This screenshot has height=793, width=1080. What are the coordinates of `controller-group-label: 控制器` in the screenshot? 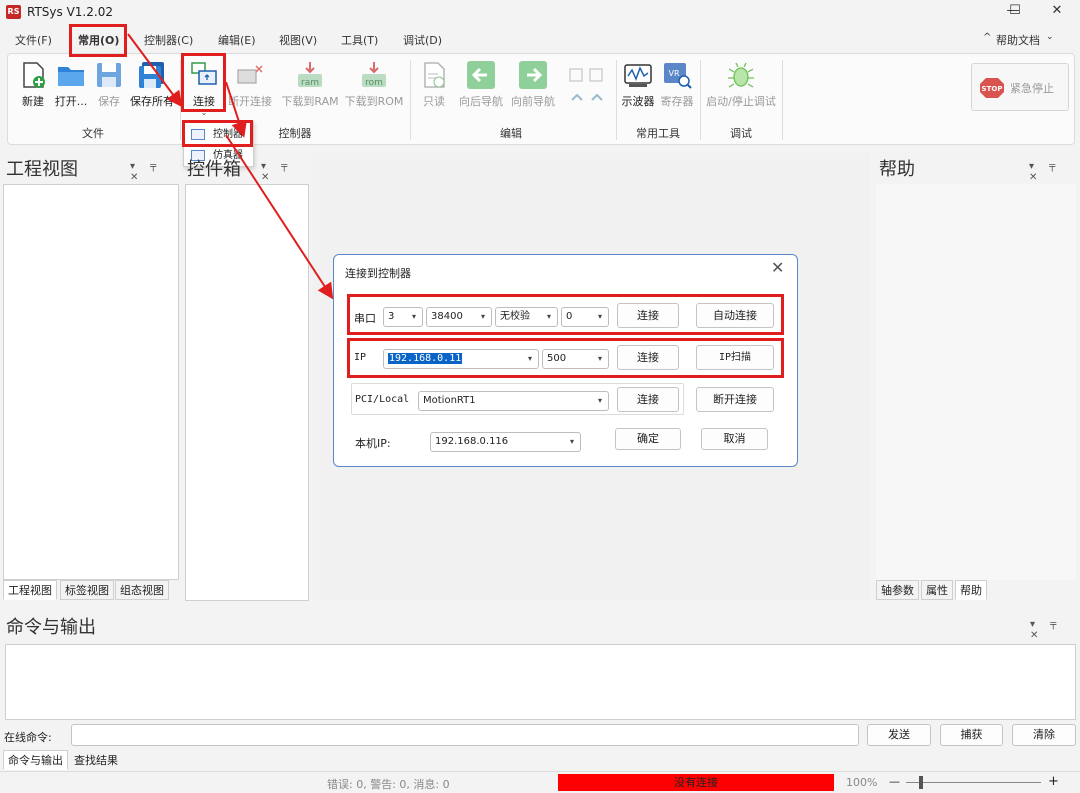 It's located at (295, 133).